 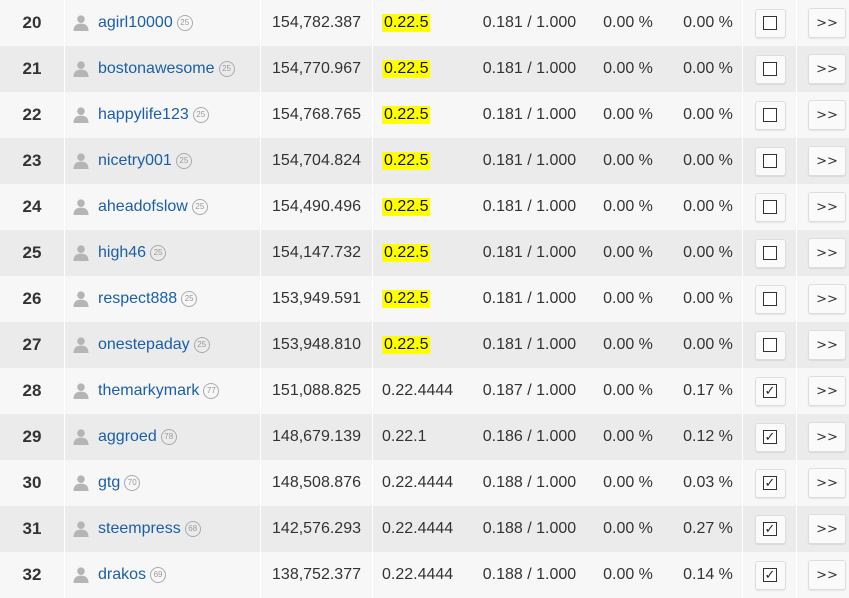 What do you see at coordinates (122, 575) in the screenshot?
I see `witness-name-link: drakos` at bounding box center [122, 575].